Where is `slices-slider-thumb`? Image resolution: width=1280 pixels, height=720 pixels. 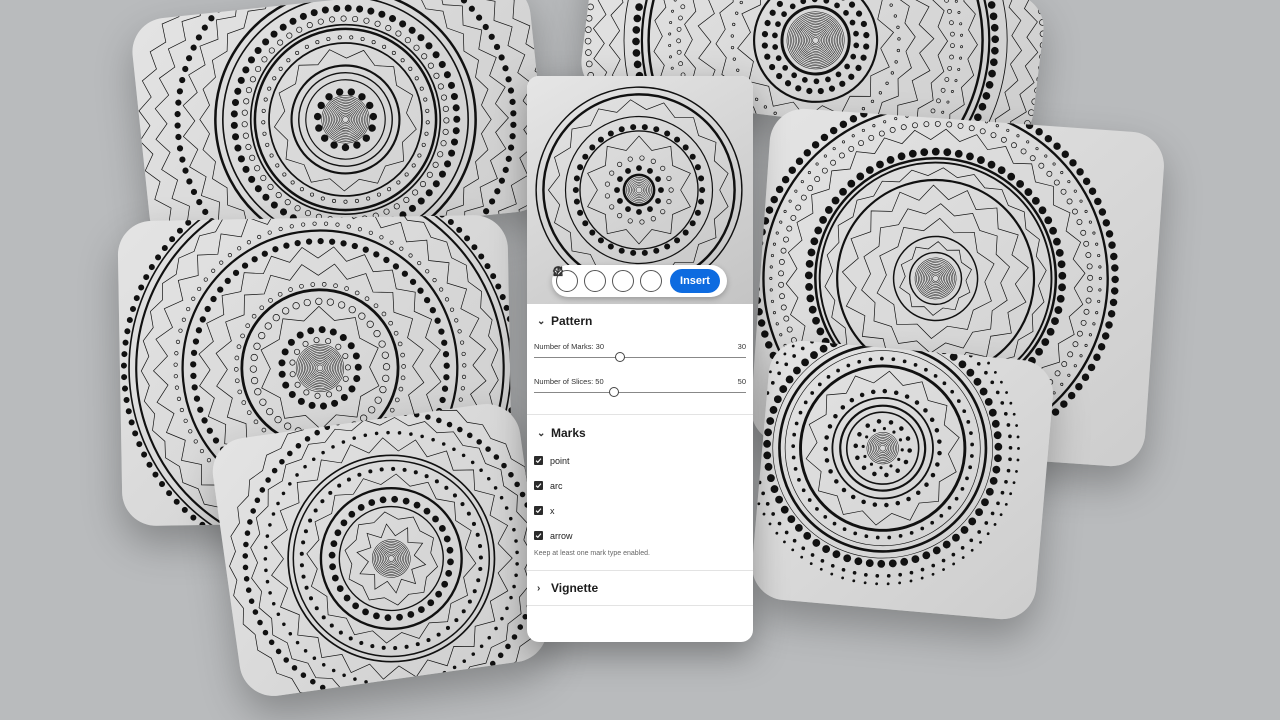 slices-slider-thumb is located at coordinates (613, 392).